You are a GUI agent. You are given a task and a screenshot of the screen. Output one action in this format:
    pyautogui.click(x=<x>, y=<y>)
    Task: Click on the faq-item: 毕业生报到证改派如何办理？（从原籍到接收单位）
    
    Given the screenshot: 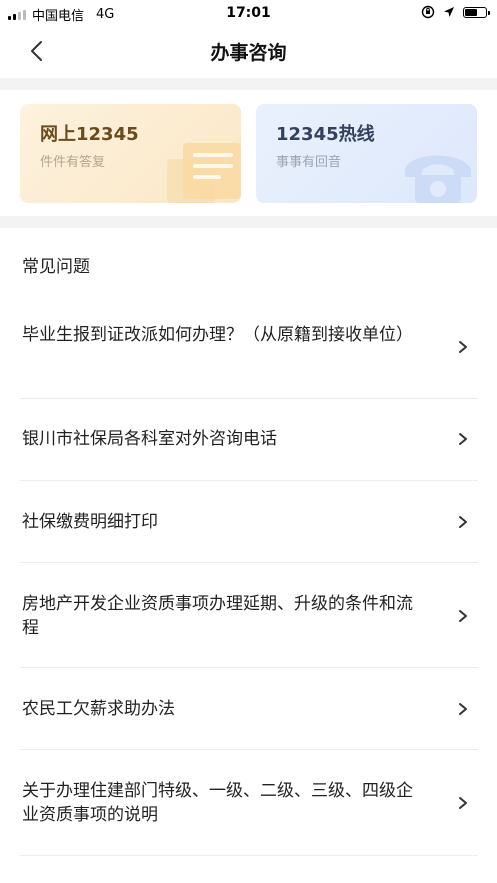 What is the action you would take?
    pyautogui.click(x=249, y=348)
    